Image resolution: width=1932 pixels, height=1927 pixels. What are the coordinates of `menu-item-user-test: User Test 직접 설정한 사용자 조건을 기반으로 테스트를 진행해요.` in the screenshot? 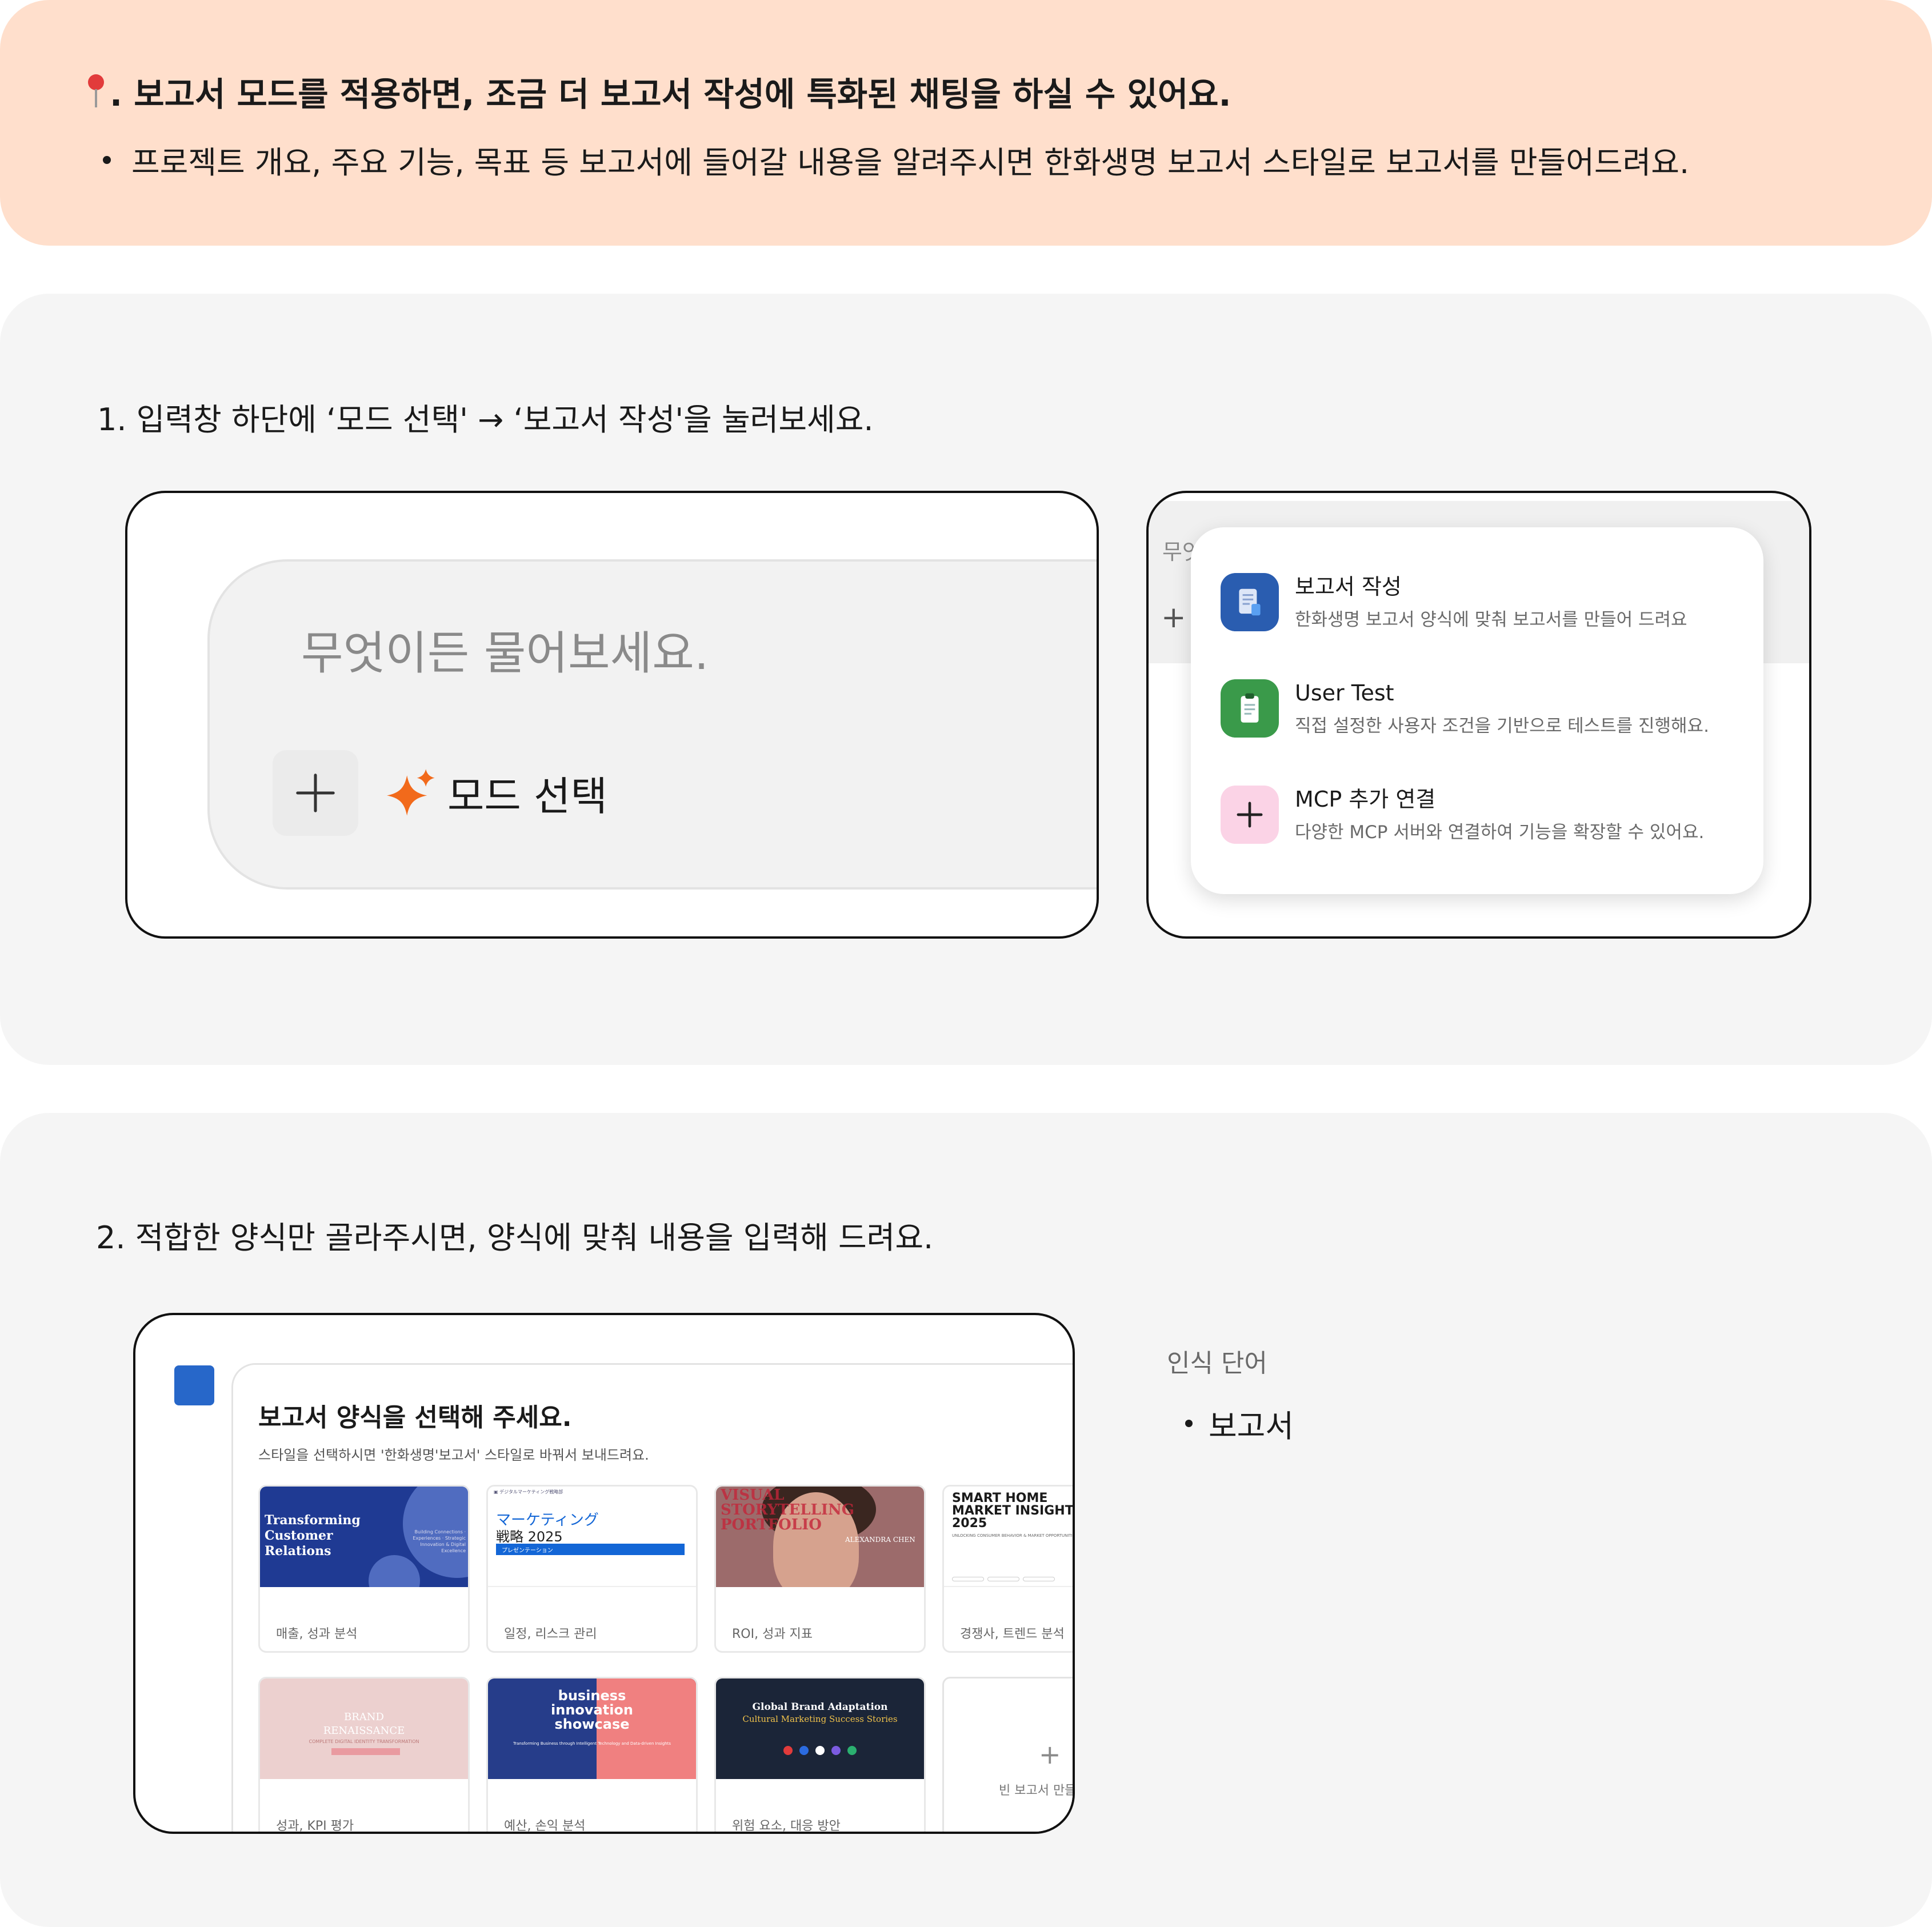 It's located at (1465, 708).